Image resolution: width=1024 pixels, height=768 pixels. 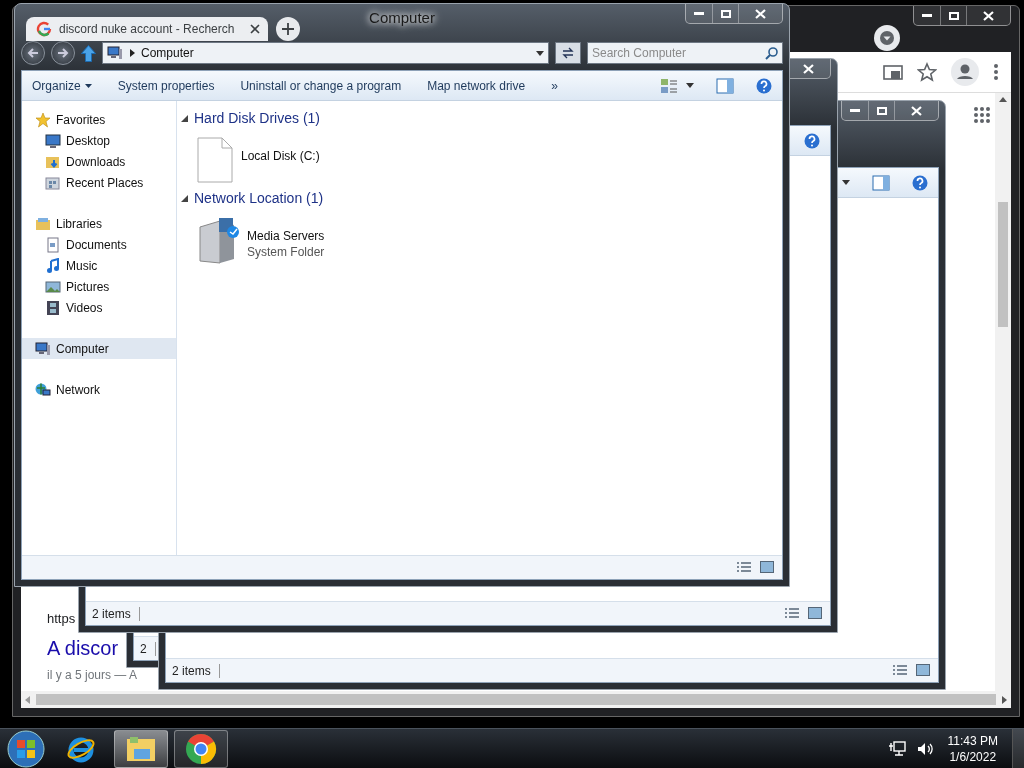 I want to click on toolbar-button: Map network drive, so click(x=476, y=85).